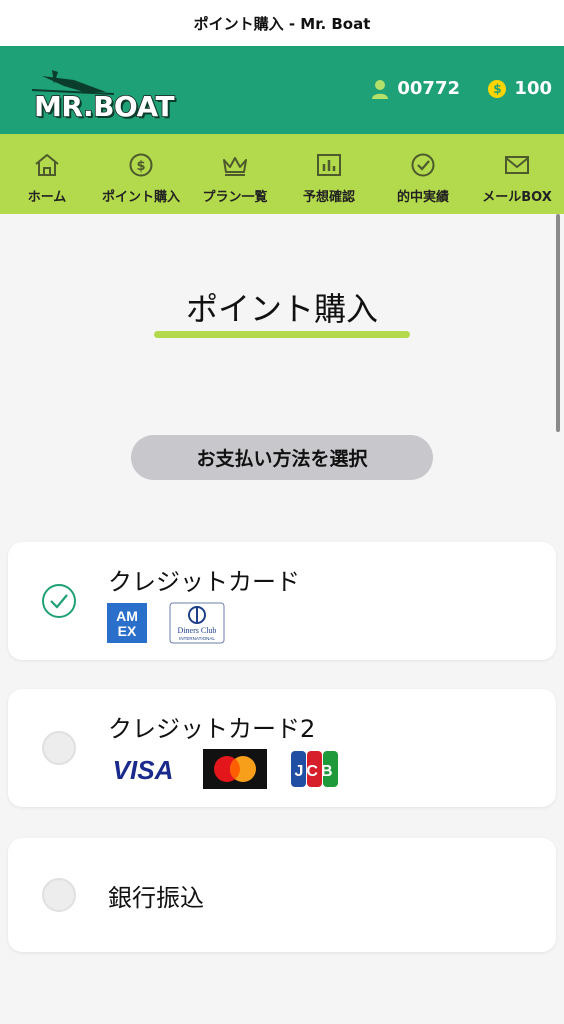  Describe the element at coordinates (197, 638) in the screenshot. I see `diners-line2: INTERNATIONAL` at that location.